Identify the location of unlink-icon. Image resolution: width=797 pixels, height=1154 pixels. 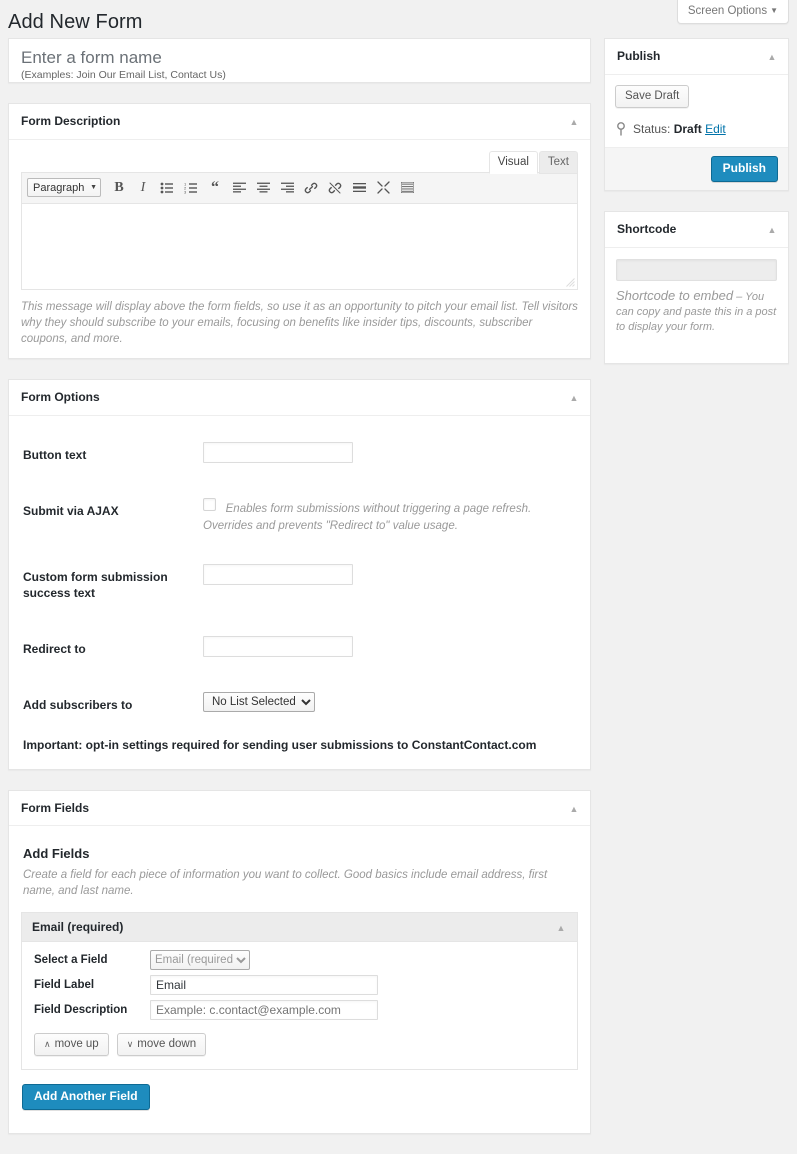
(335, 188).